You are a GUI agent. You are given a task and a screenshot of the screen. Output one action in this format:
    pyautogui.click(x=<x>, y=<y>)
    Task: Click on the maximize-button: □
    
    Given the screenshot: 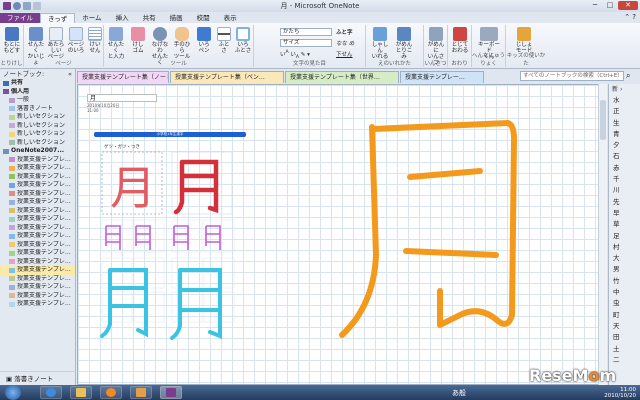 What is the action you would take?
    pyautogui.click(x=610, y=5)
    